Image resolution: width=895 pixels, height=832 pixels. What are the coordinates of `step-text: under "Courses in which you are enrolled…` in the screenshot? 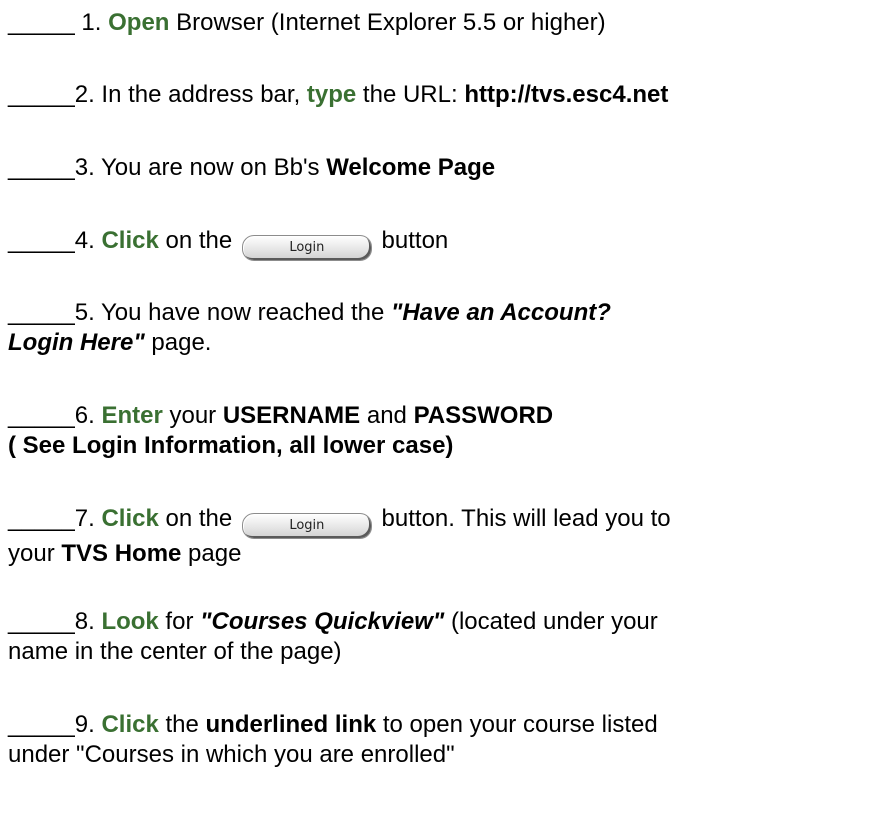 It's located at (231, 754).